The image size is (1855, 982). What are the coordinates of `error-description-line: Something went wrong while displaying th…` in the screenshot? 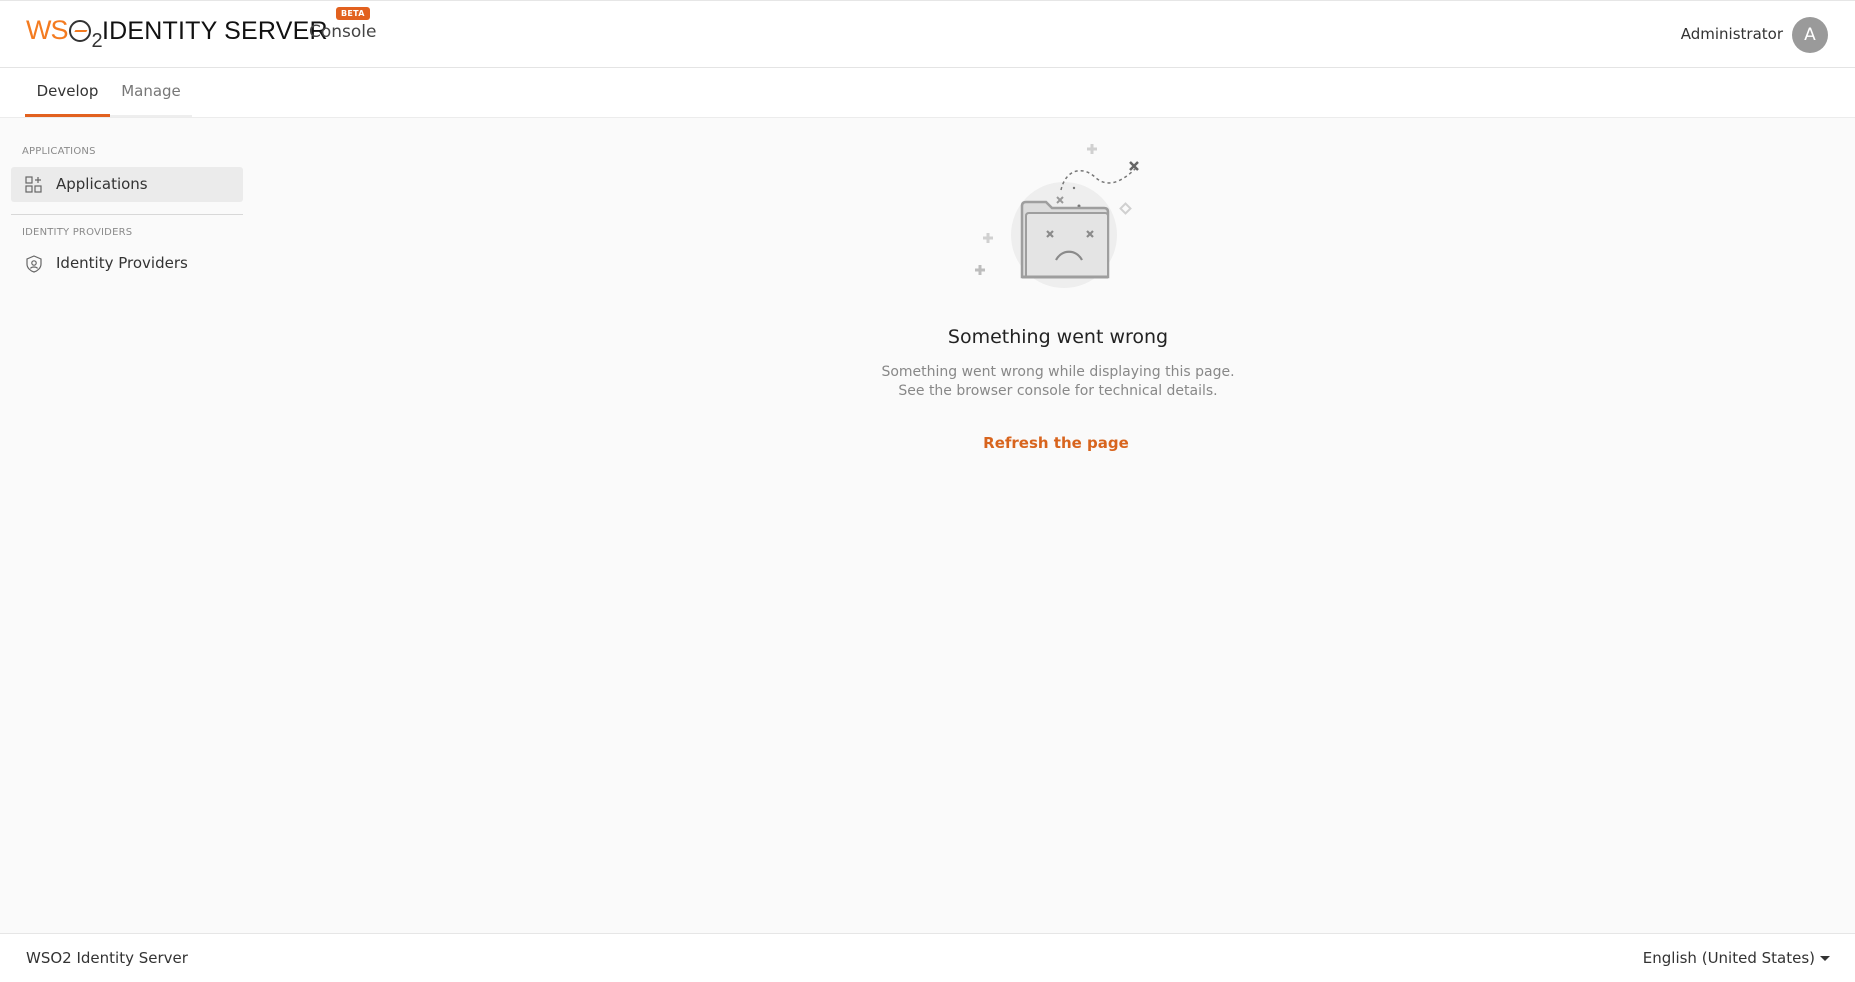 It's located at (1058, 372).